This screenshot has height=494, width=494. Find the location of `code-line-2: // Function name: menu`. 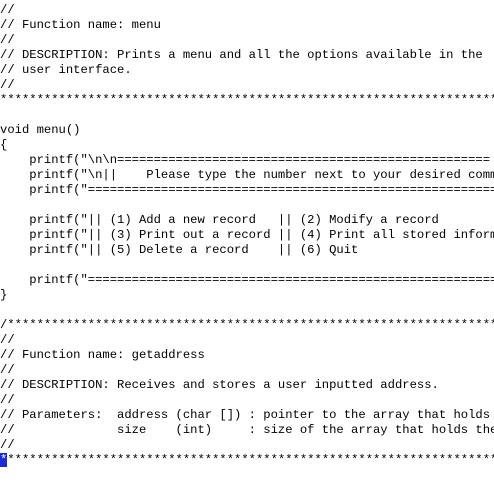

code-line-2: // Function name: menu is located at coordinates (80, 25).